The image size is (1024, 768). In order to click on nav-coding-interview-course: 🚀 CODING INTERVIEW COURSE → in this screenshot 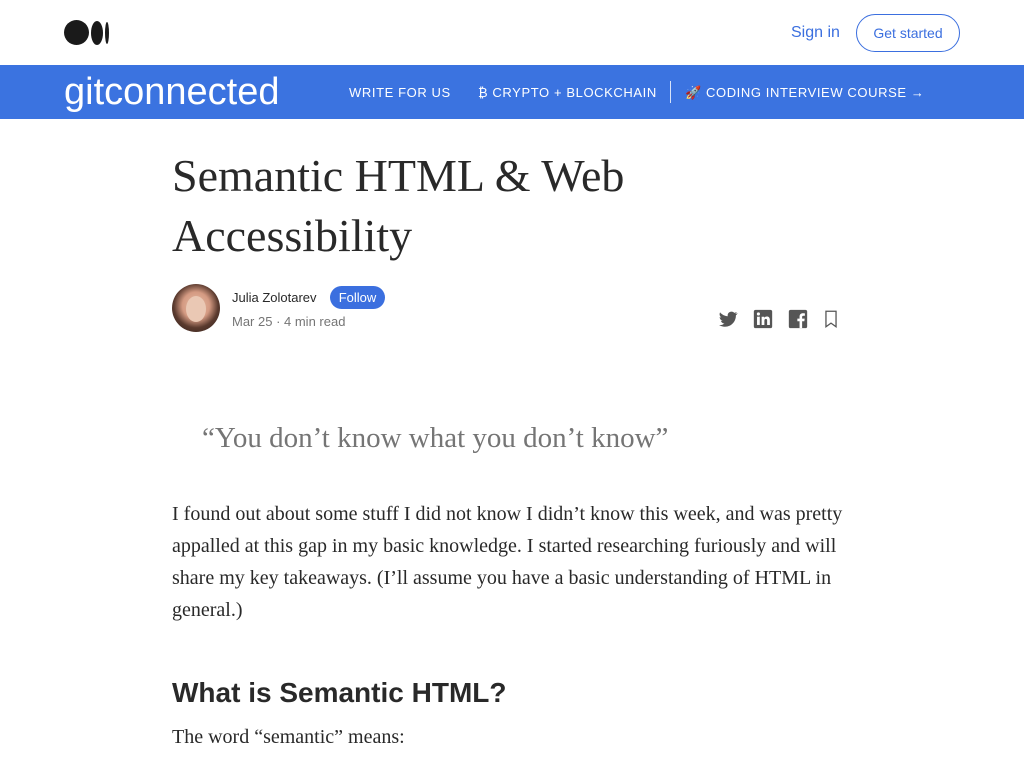, I will do `click(804, 93)`.